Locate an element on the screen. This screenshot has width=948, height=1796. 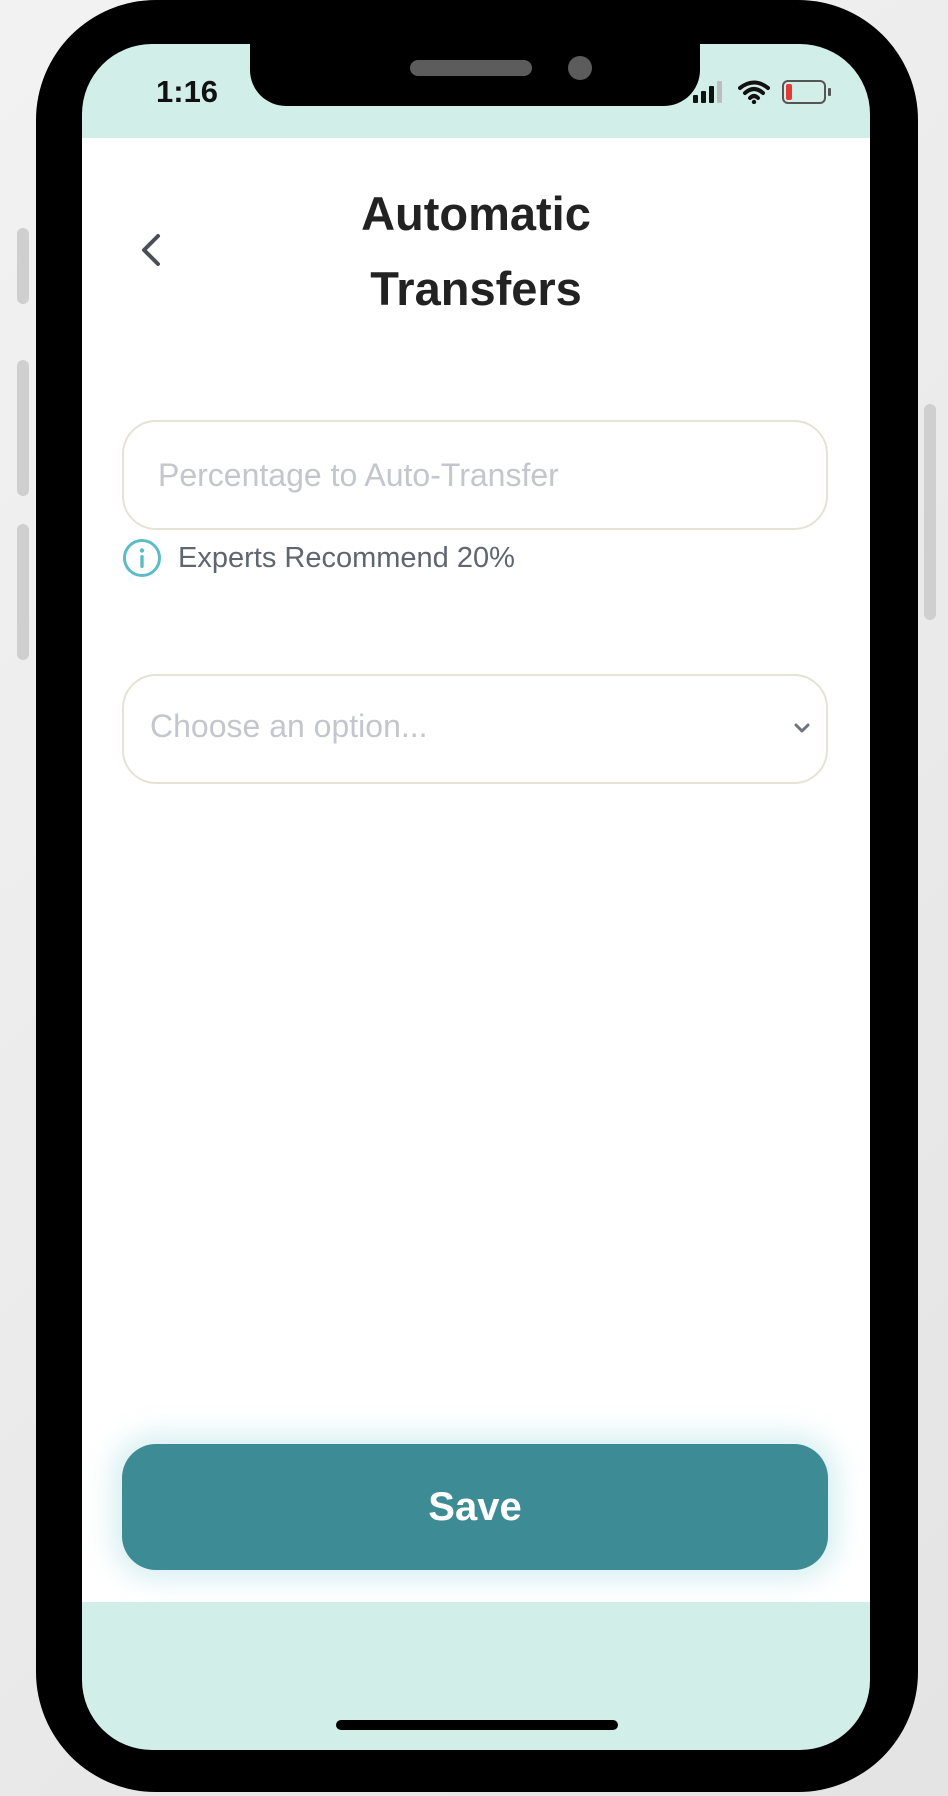
speaker is located at coordinates (471, 68).